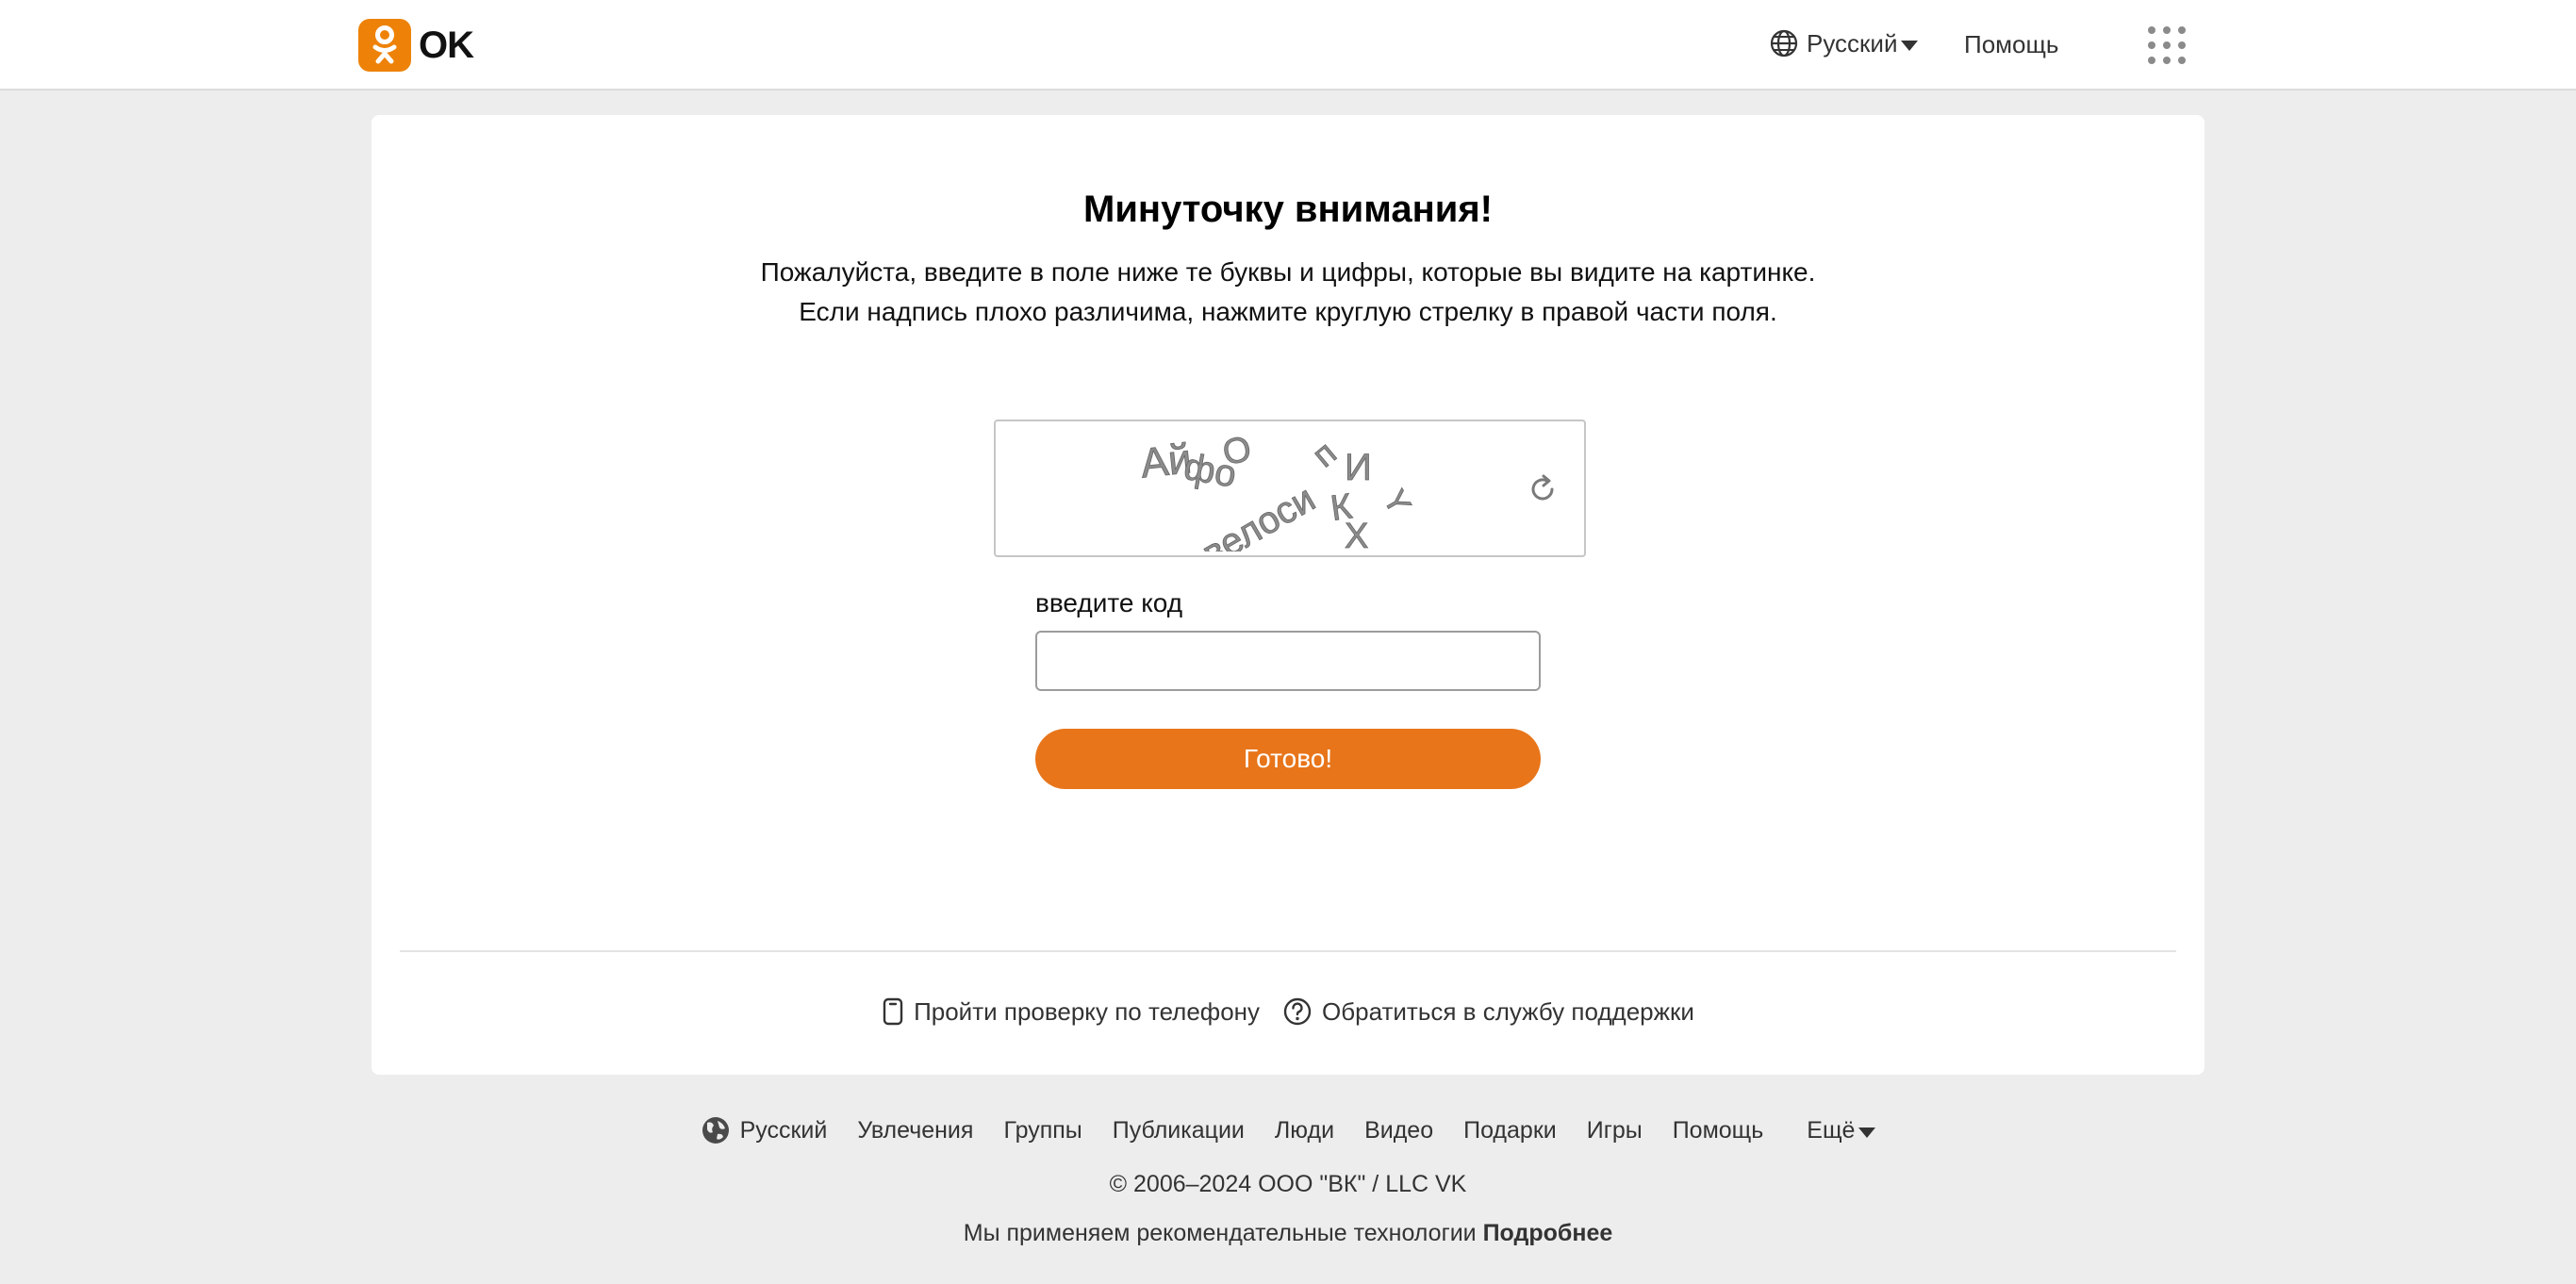 The height and width of the screenshot is (1284, 2576). Describe the element at coordinates (1288, 759) in the screenshot. I see `submit-button: Готово!` at that location.